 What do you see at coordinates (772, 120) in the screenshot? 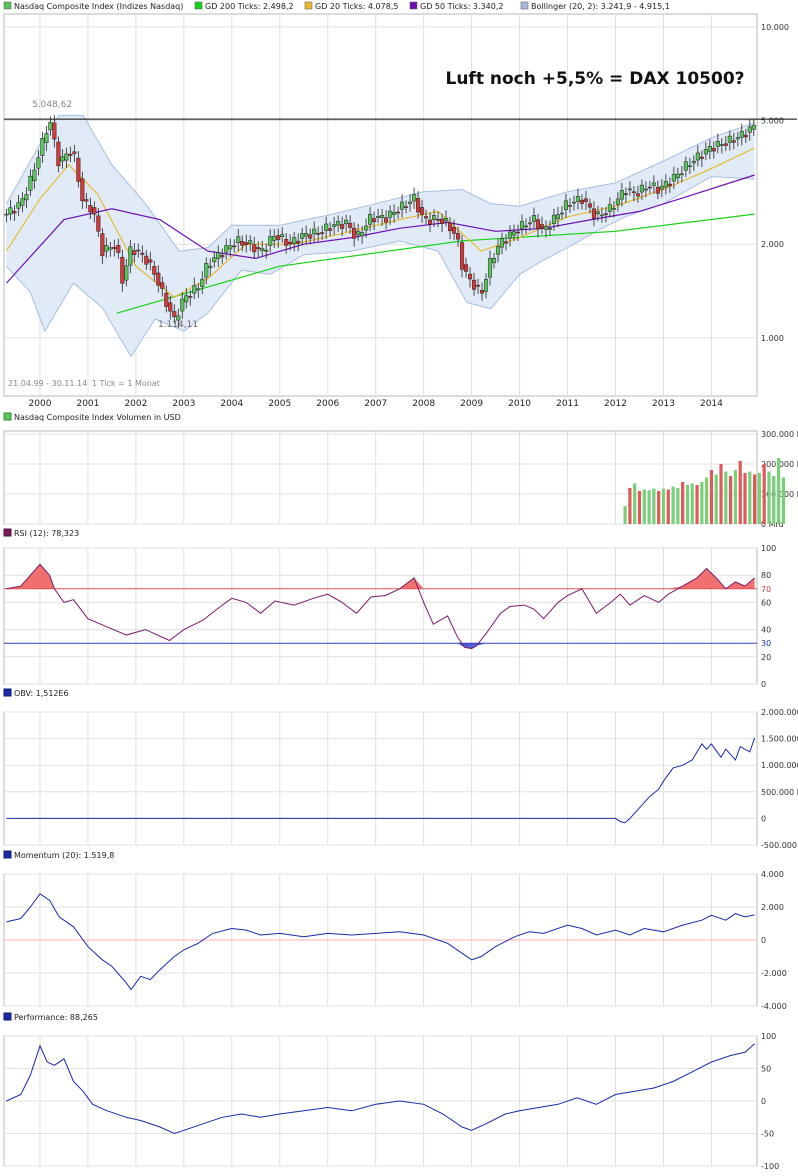
I see `y-tick-label: 5.000` at bounding box center [772, 120].